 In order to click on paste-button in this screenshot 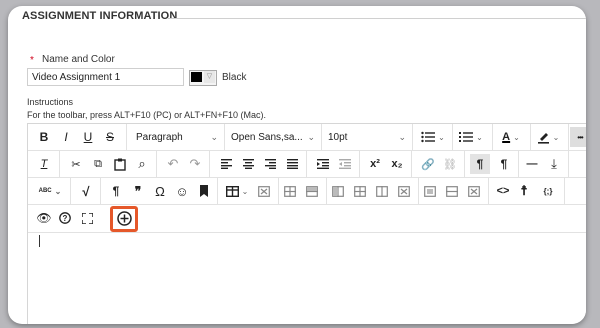, I will do `click(120, 164)`.